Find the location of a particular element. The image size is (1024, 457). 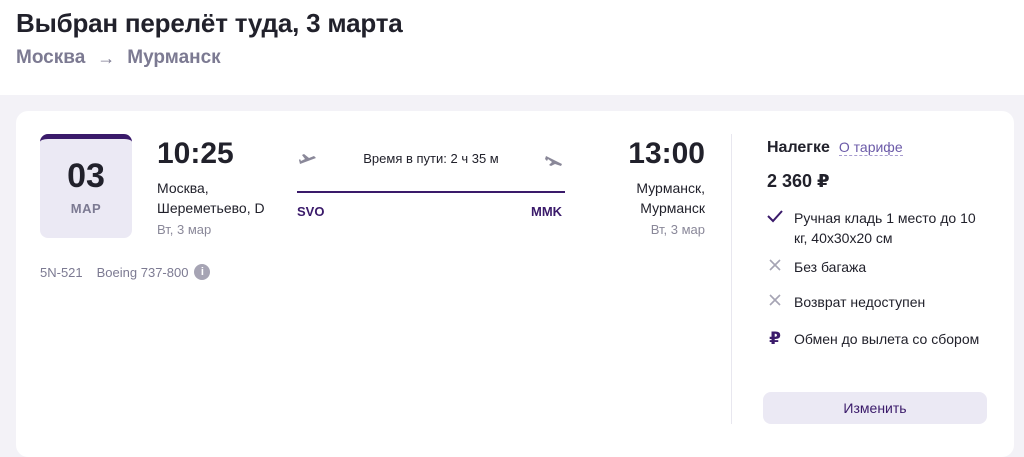

tariff-name: Налегке is located at coordinates (798, 147).